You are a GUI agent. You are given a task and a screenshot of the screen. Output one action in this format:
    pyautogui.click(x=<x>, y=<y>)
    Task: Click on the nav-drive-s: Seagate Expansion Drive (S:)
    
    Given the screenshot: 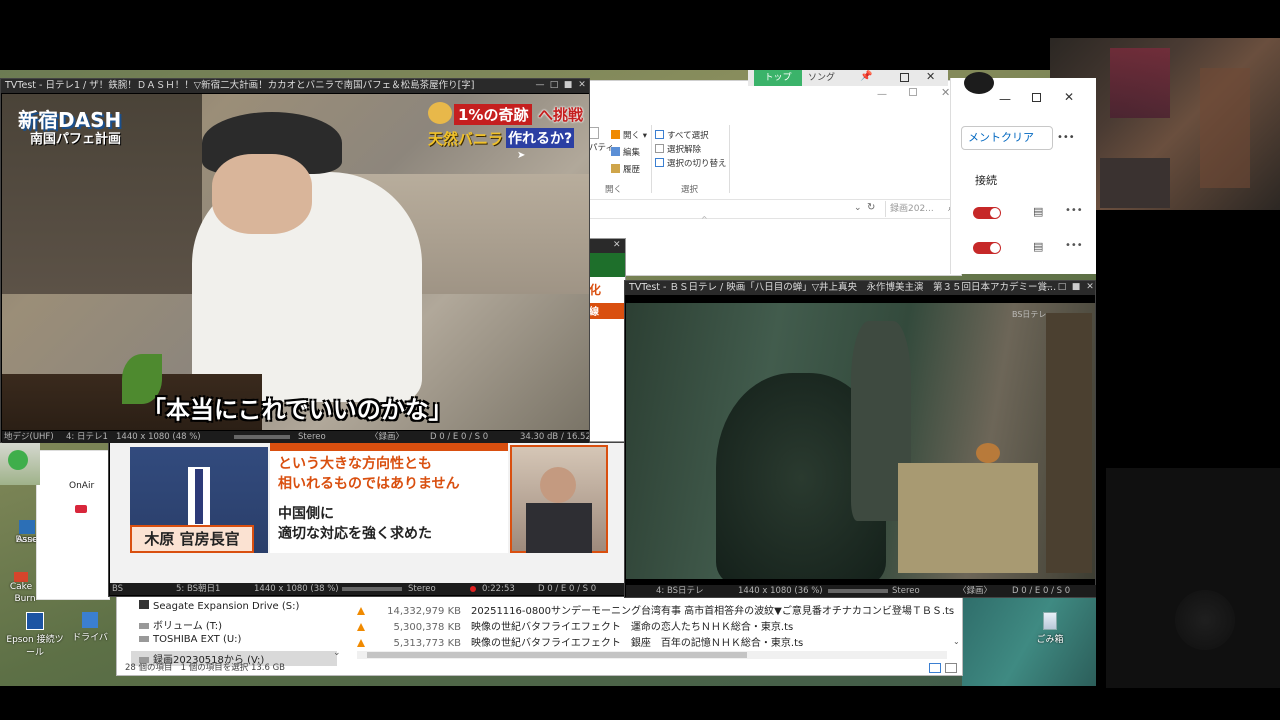 What is the action you would take?
    pyautogui.click(x=219, y=606)
    